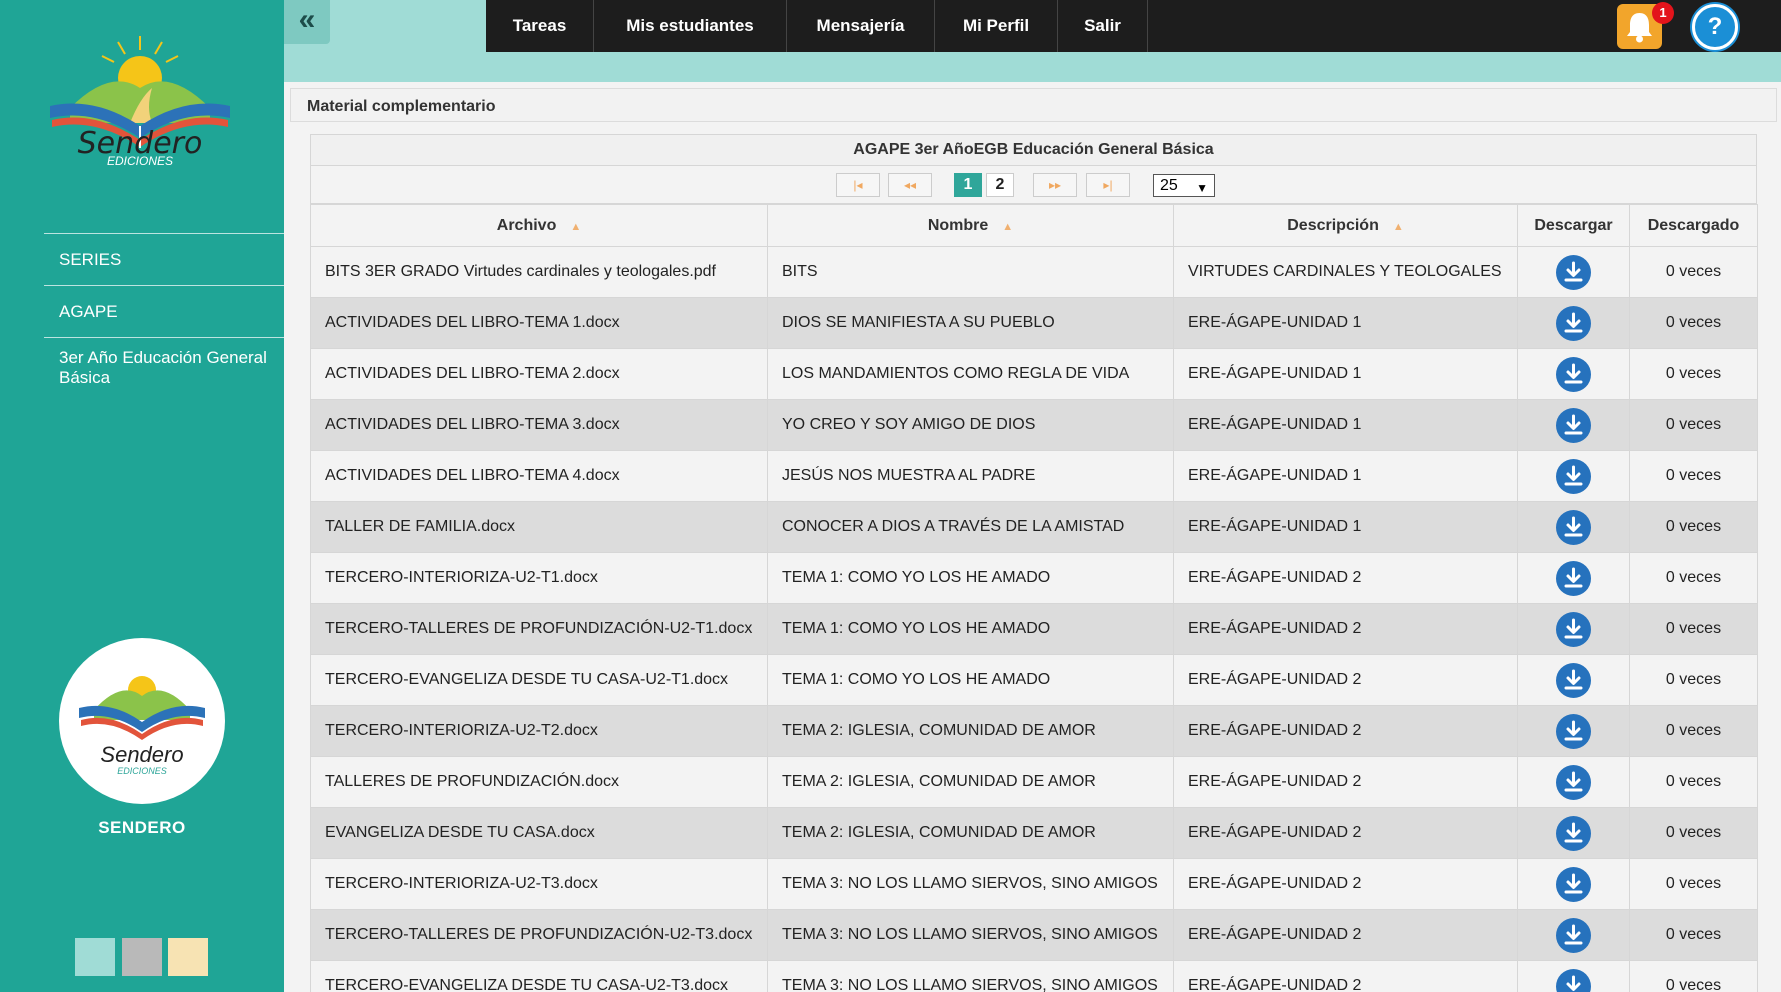  What do you see at coordinates (861, 26) in the screenshot?
I see `nav-mensajeria: Mensajería` at bounding box center [861, 26].